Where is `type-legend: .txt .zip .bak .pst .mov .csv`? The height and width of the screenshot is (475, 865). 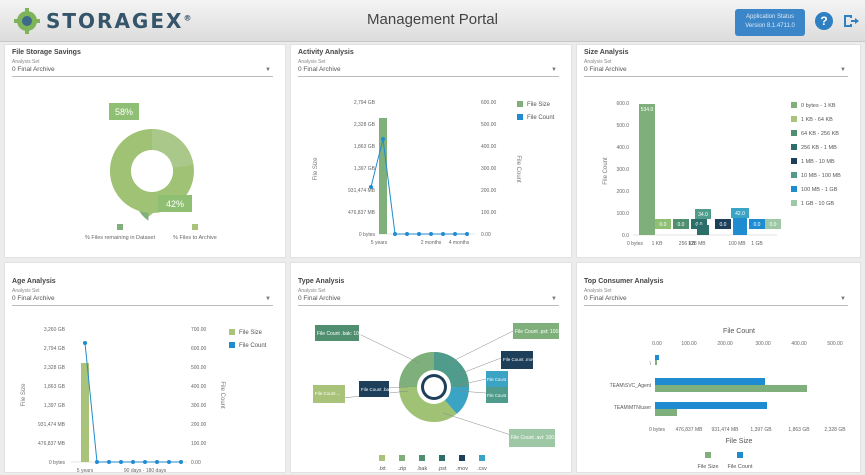 type-legend: .txt .zip .bak .pst .mov .csv is located at coordinates (432, 463).